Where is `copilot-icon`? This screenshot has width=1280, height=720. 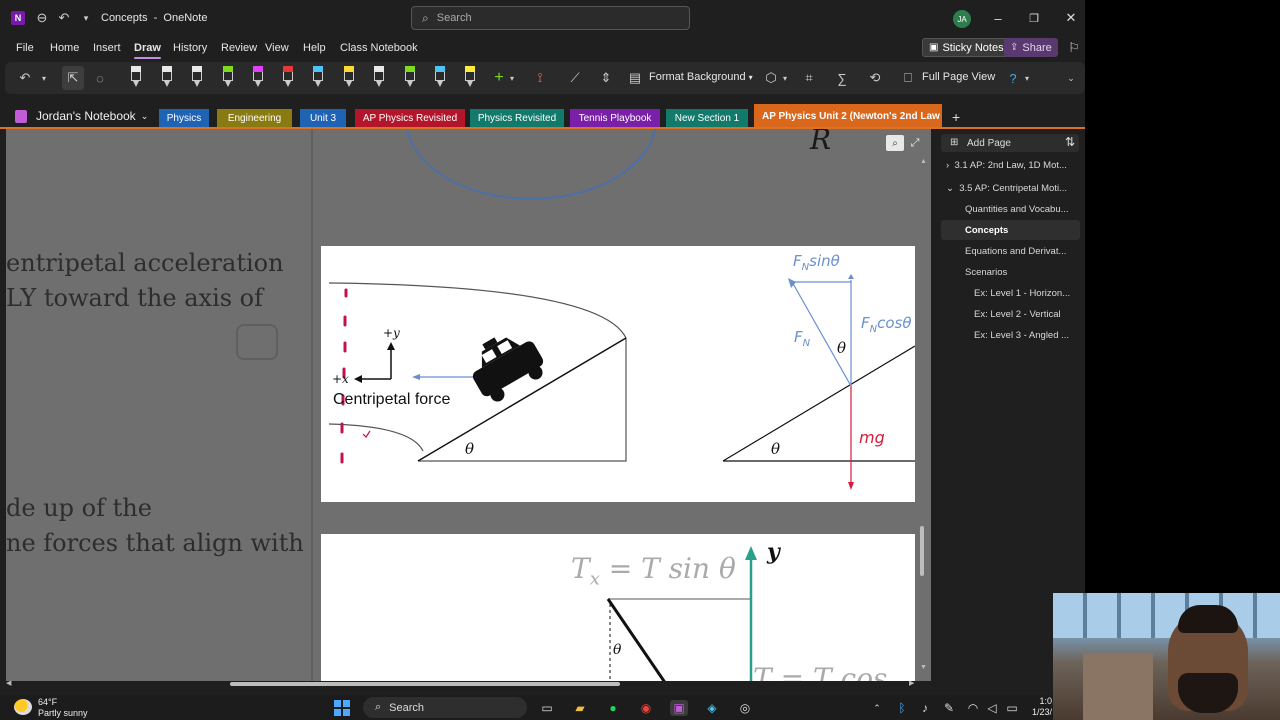
copilot-icon is located at coordinates (257, 342).